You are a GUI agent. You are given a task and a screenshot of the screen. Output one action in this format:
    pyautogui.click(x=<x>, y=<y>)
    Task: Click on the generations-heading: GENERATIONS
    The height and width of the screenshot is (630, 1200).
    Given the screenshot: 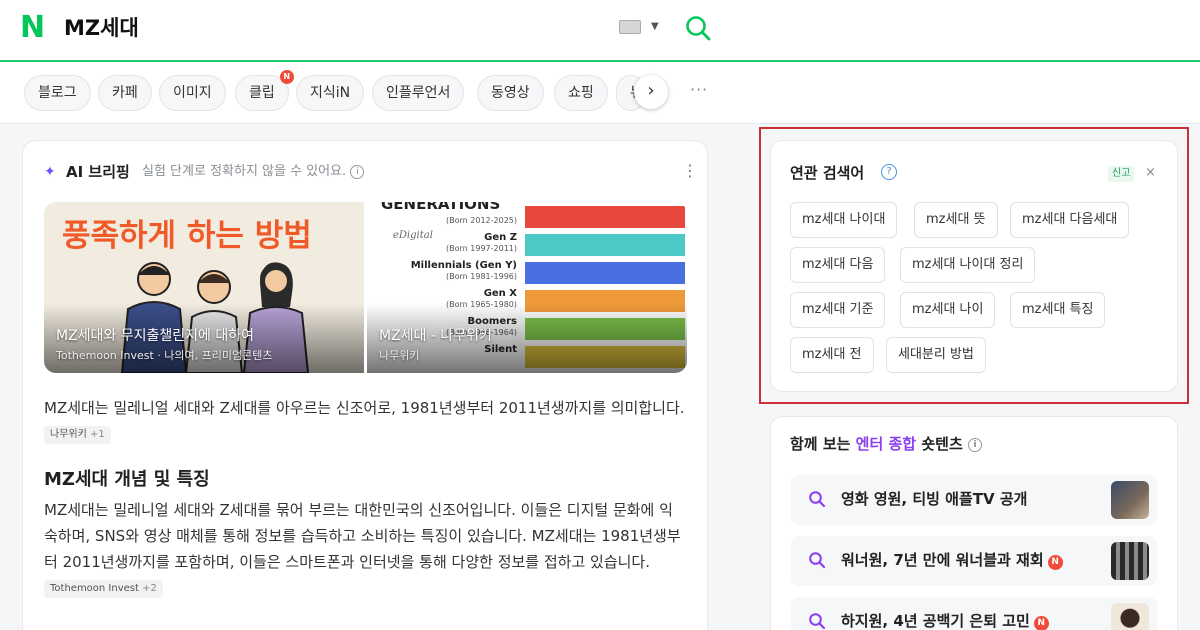 What is the action you would take?
    pyautogui.click(x=441, y=207)
    